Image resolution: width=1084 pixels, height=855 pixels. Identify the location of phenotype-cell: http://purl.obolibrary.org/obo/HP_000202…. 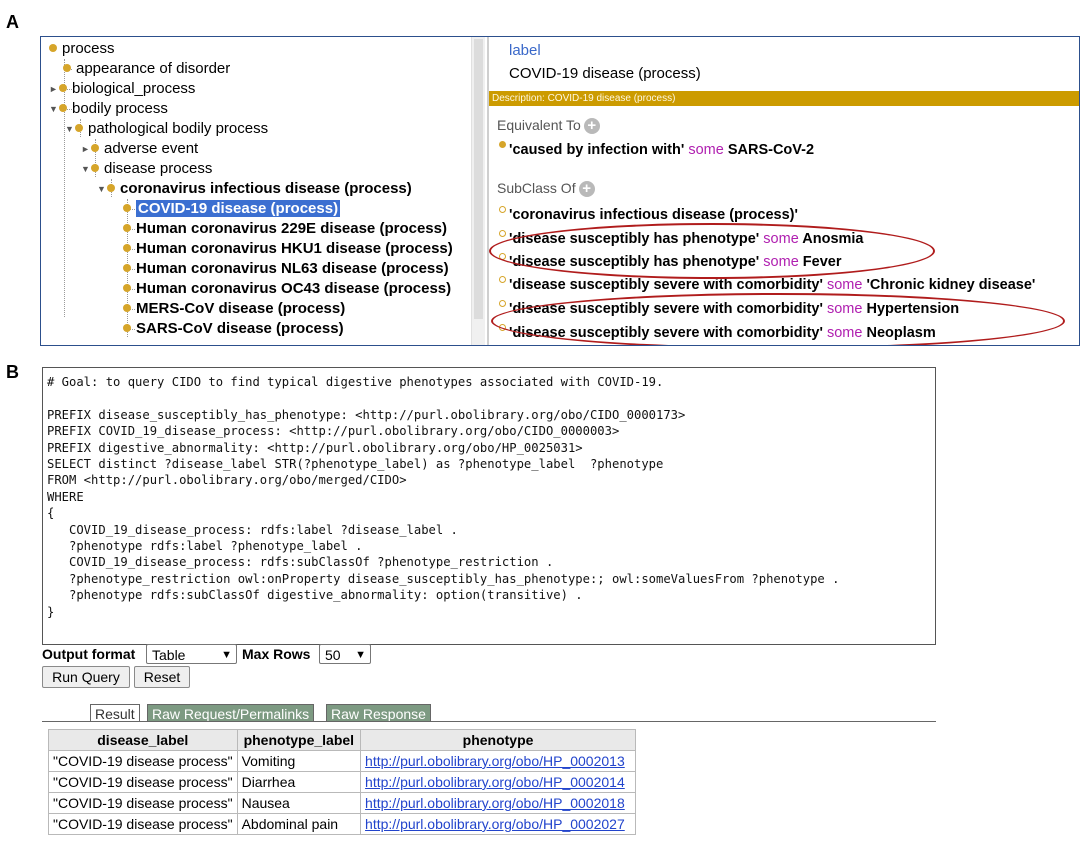
(498, 824).